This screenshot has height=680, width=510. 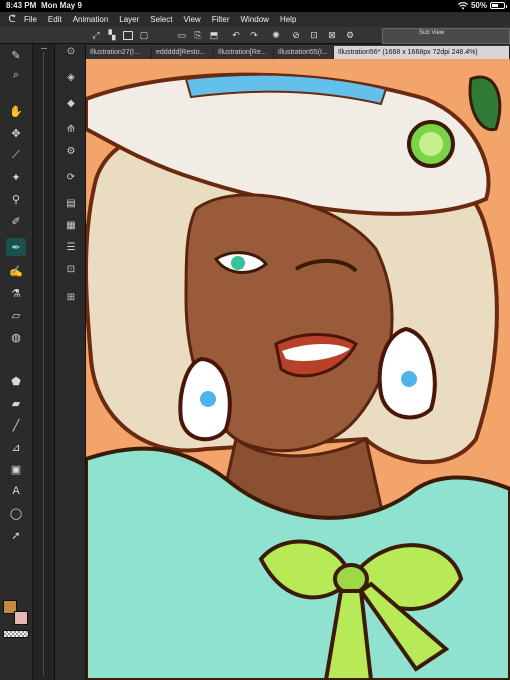 I want to click on pen-icon: ✎, so click(x=16, y=55).